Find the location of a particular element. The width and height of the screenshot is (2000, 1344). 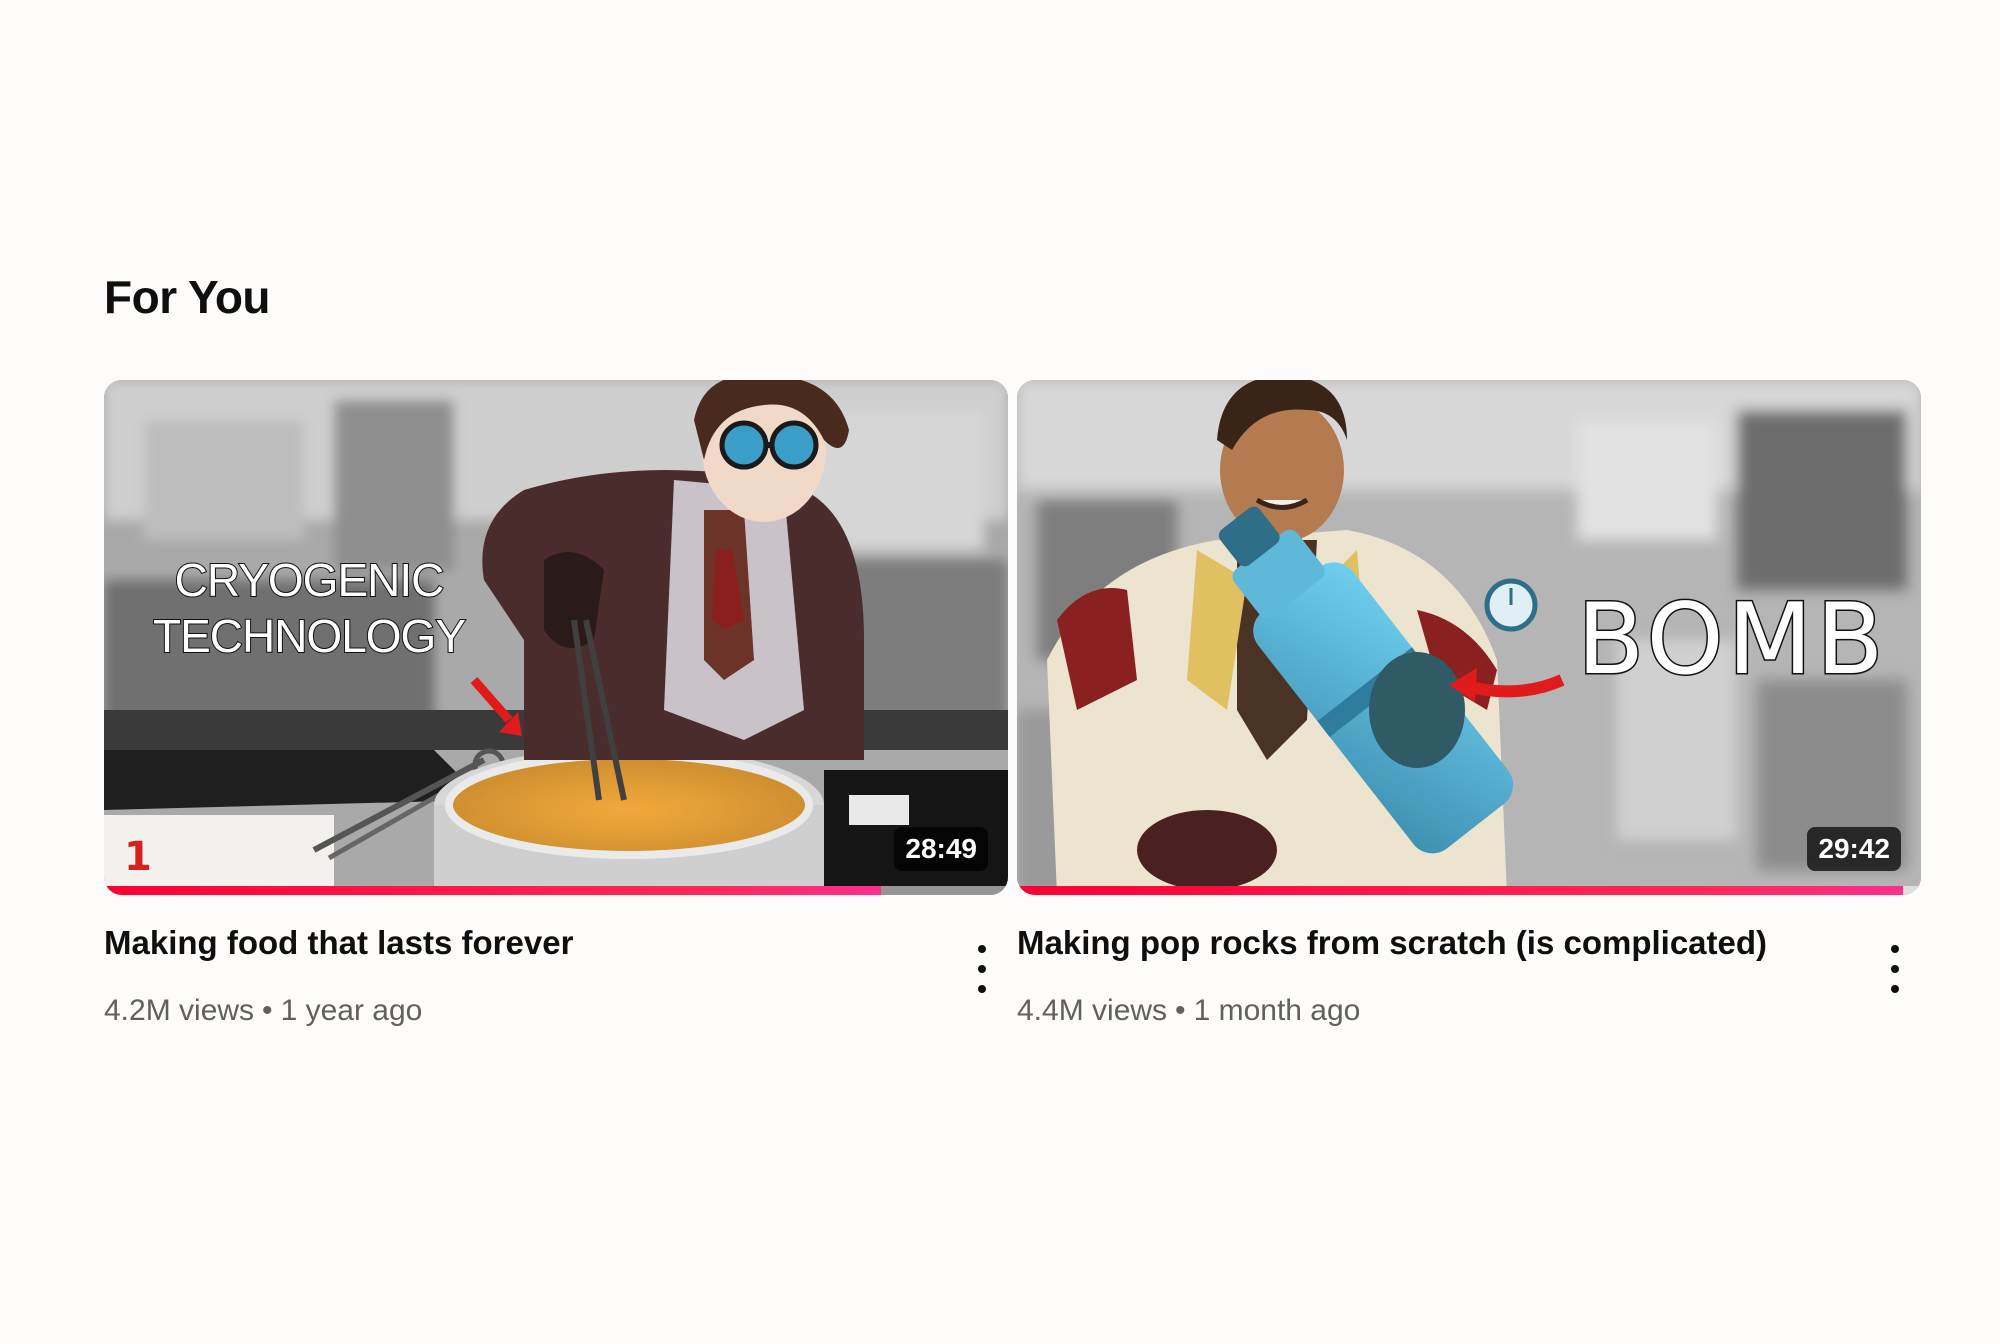

thumbnail-caption: CRYOGENIC TECHNOLOGY is located at coordinates (309, 608).